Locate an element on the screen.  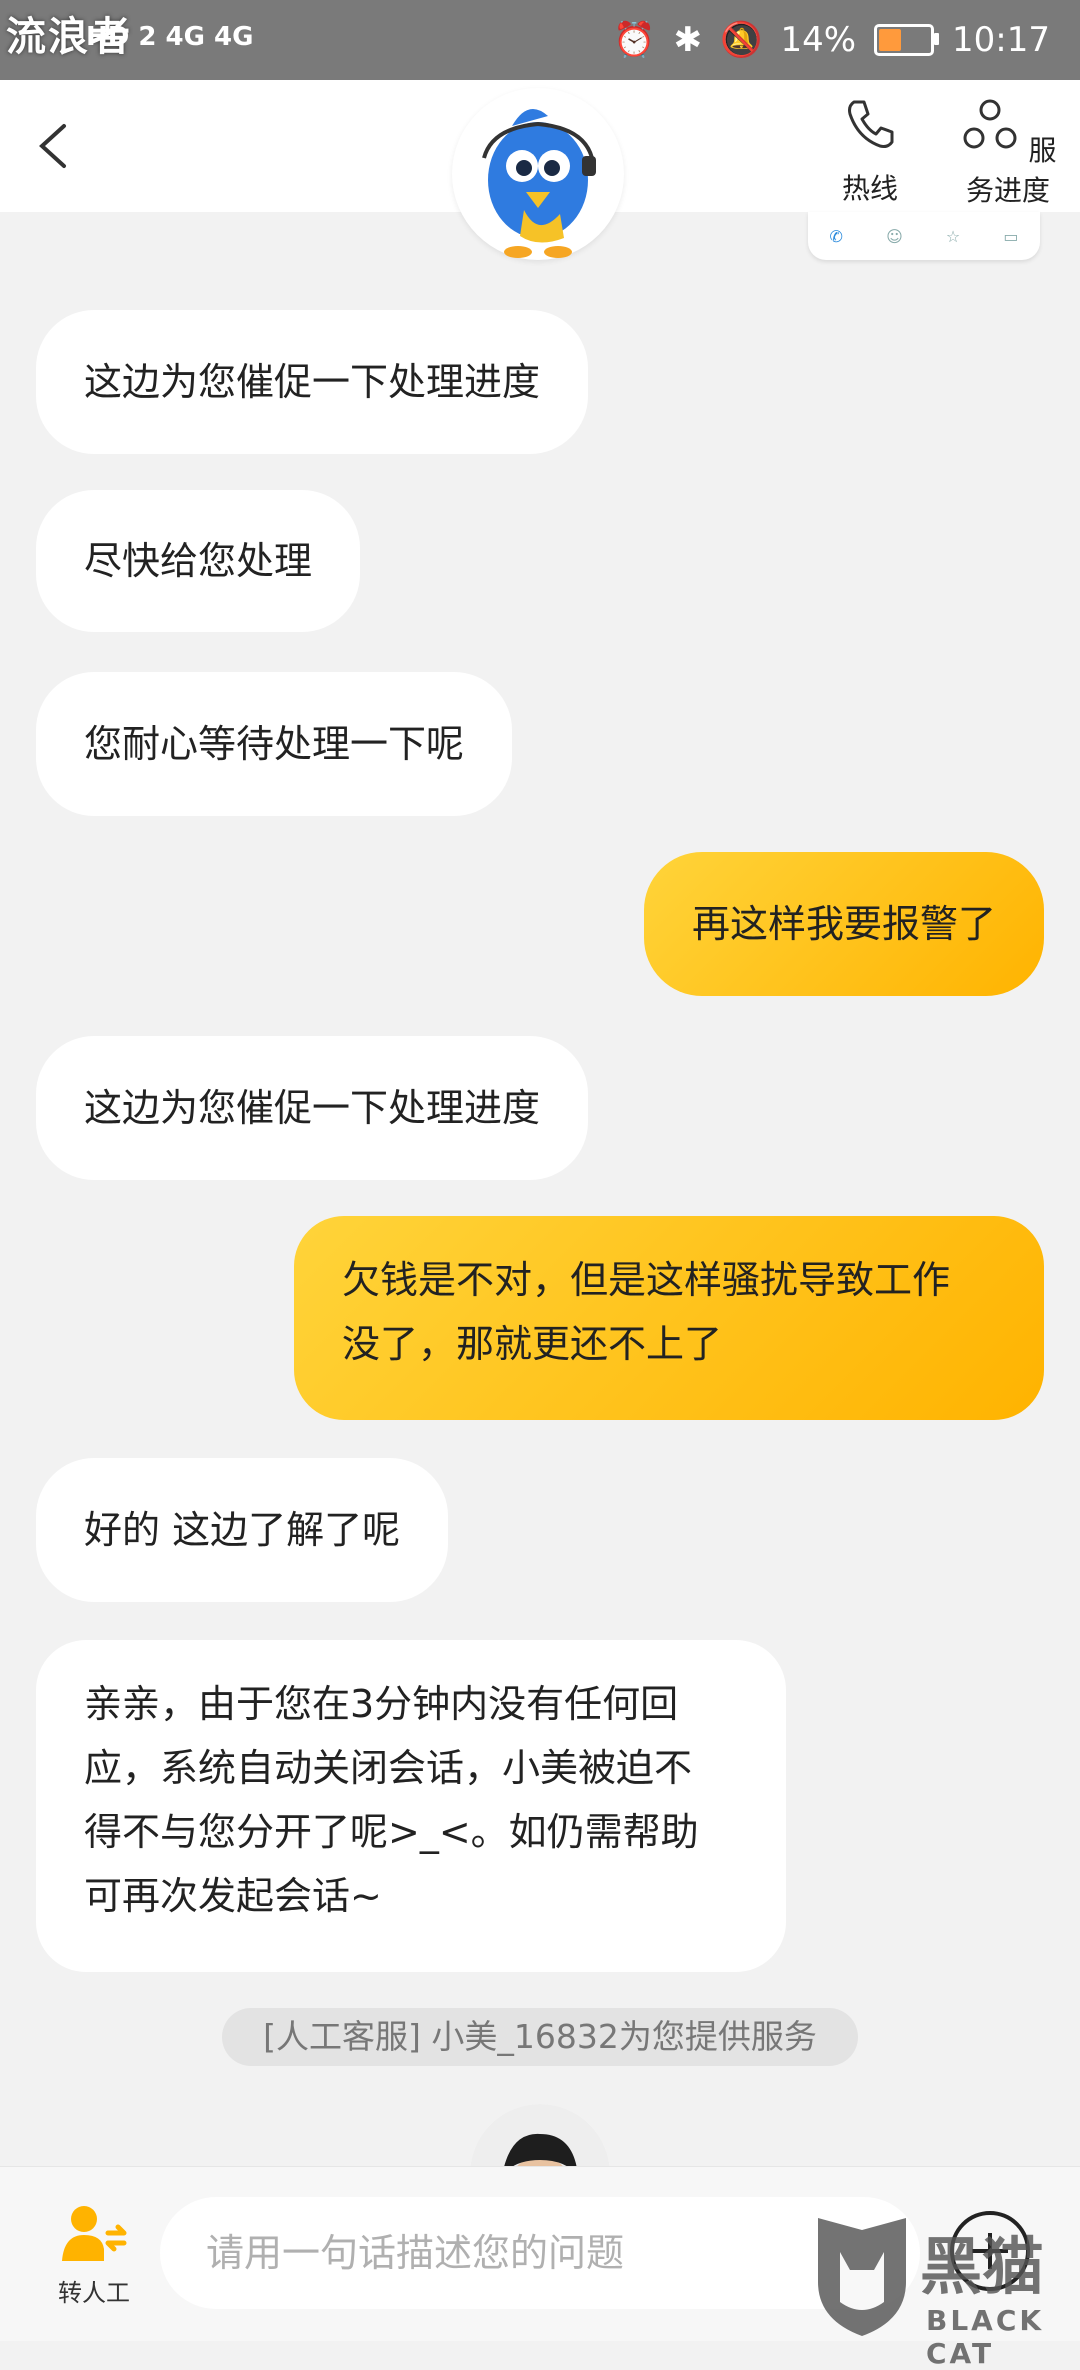
transfer-agent-icon is located at coordinates (94, 2233).